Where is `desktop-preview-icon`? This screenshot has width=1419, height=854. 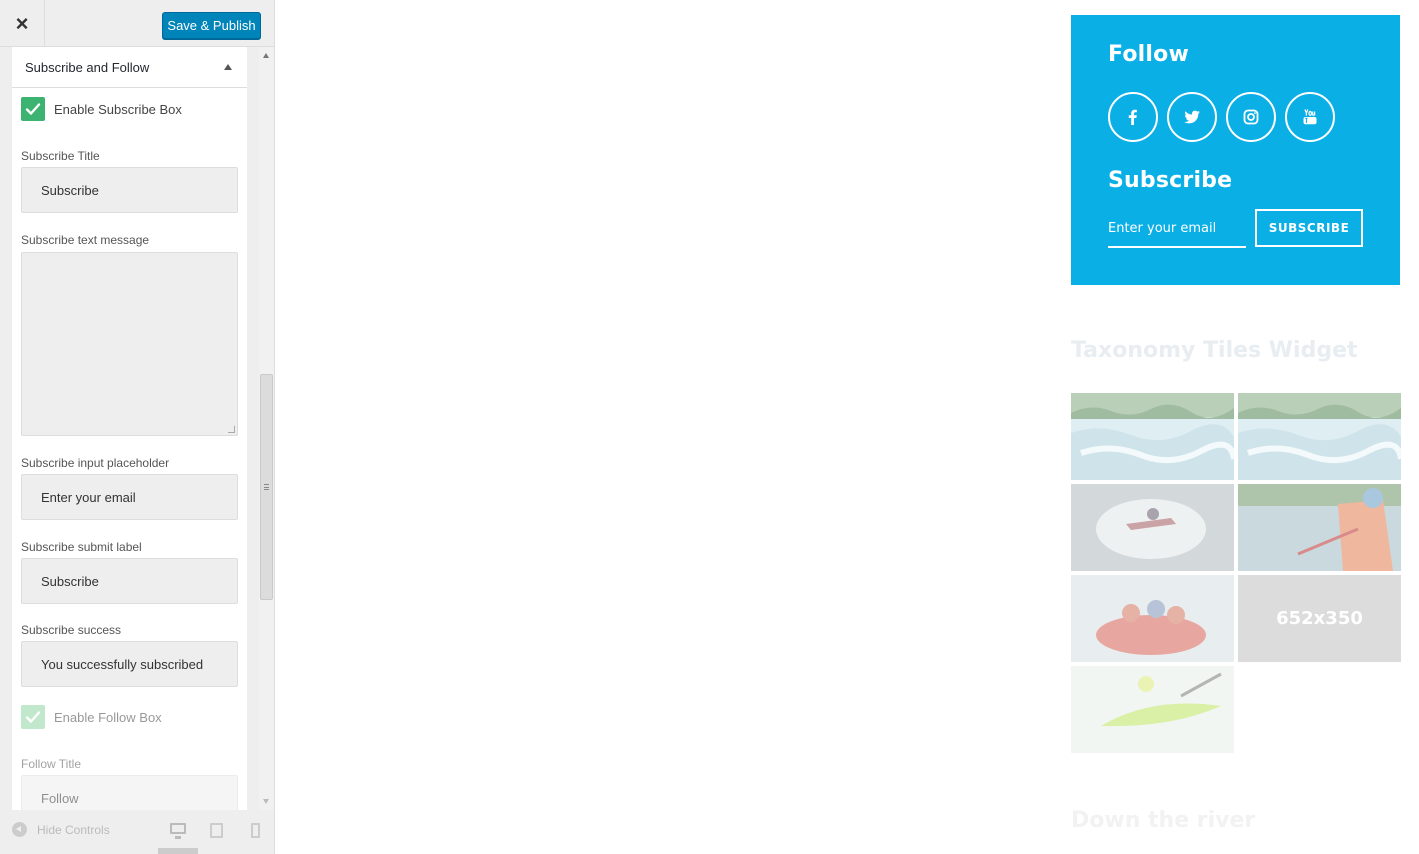 desktop-preview-icon is located at coordinates (178, 831).